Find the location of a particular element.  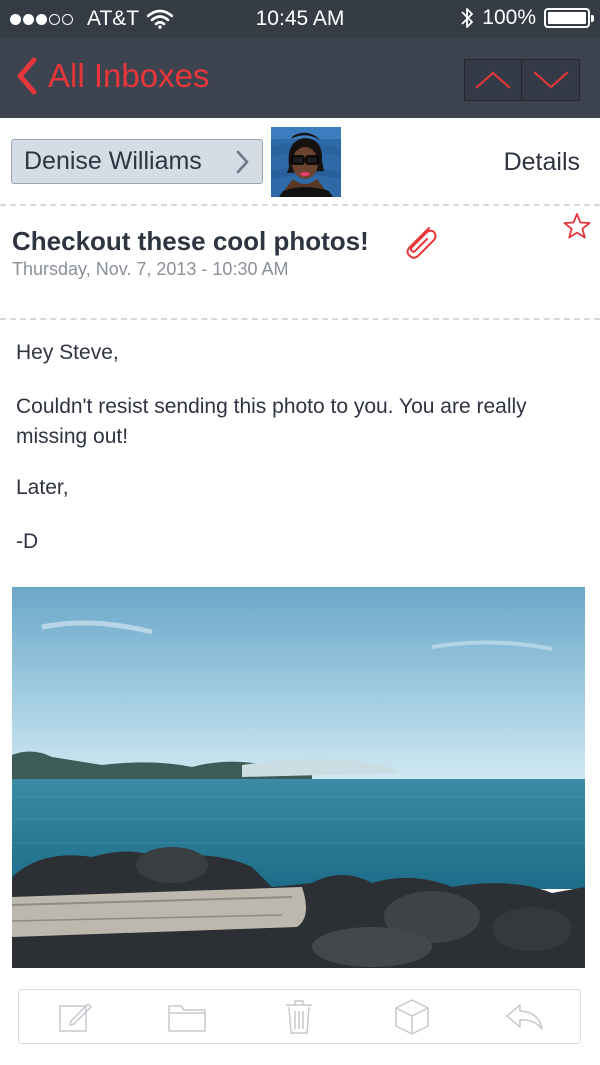

message-date: Thursday, Nov. 7, 2013 - 10:30 AM is located at coordinates (150, 269).